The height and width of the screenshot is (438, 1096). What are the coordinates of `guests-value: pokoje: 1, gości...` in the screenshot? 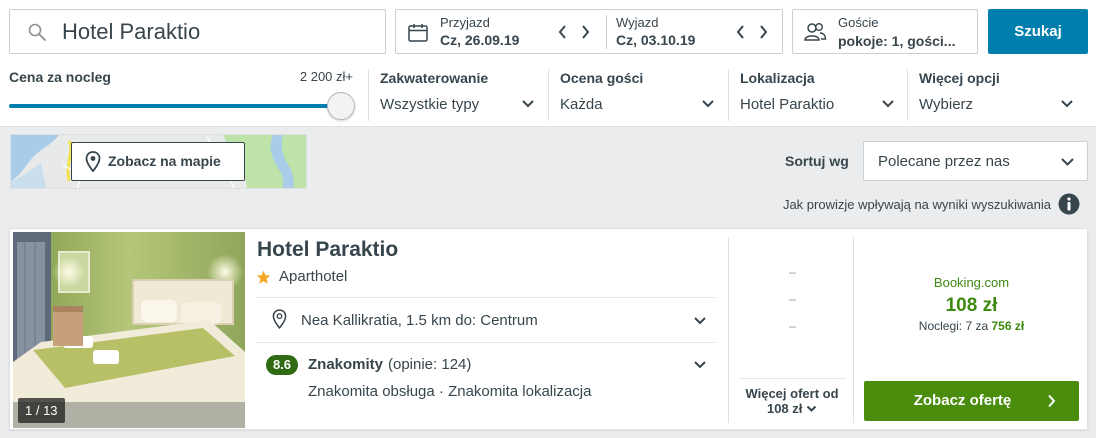 It's located at (897, 41).